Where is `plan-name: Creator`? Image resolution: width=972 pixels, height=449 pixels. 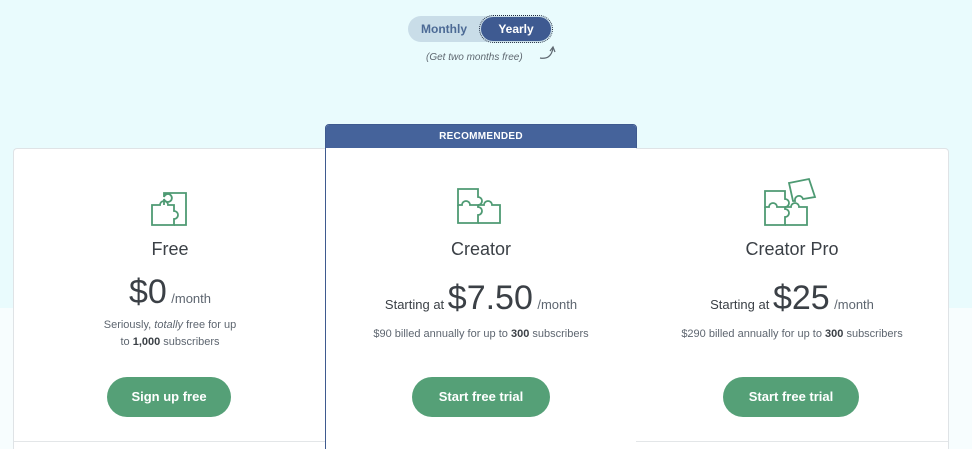 plan-name: Creator is located at coordinates (481, 249).